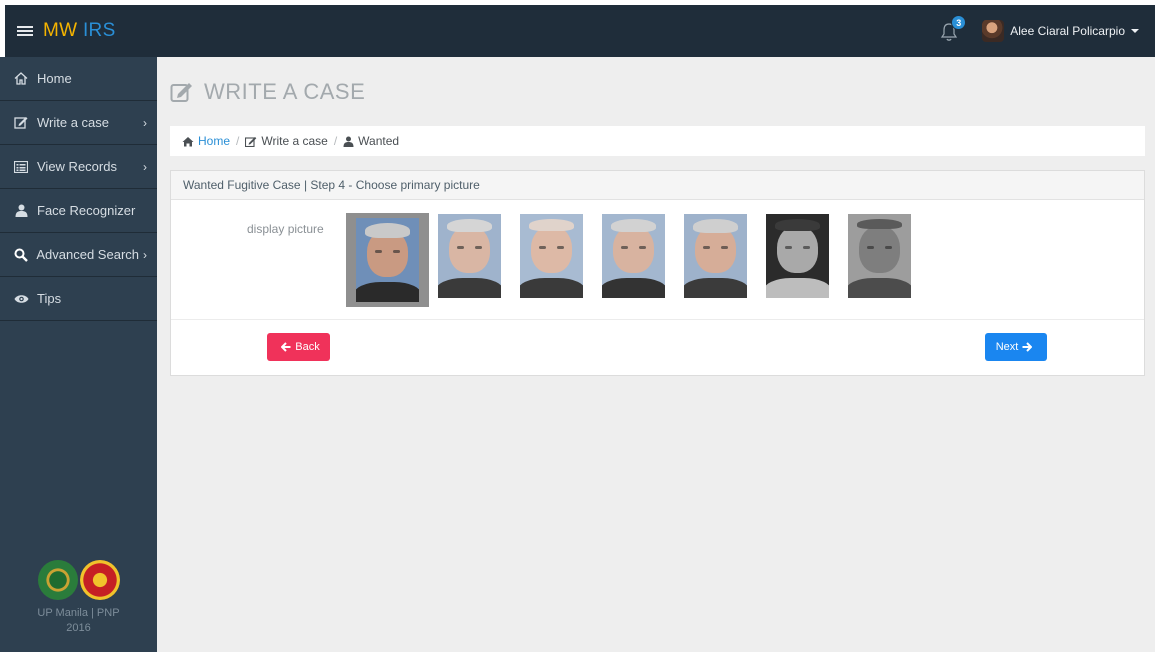 This screenshot has height=652, width=1155. I want to click on back-button: Back, so click(298, 347).